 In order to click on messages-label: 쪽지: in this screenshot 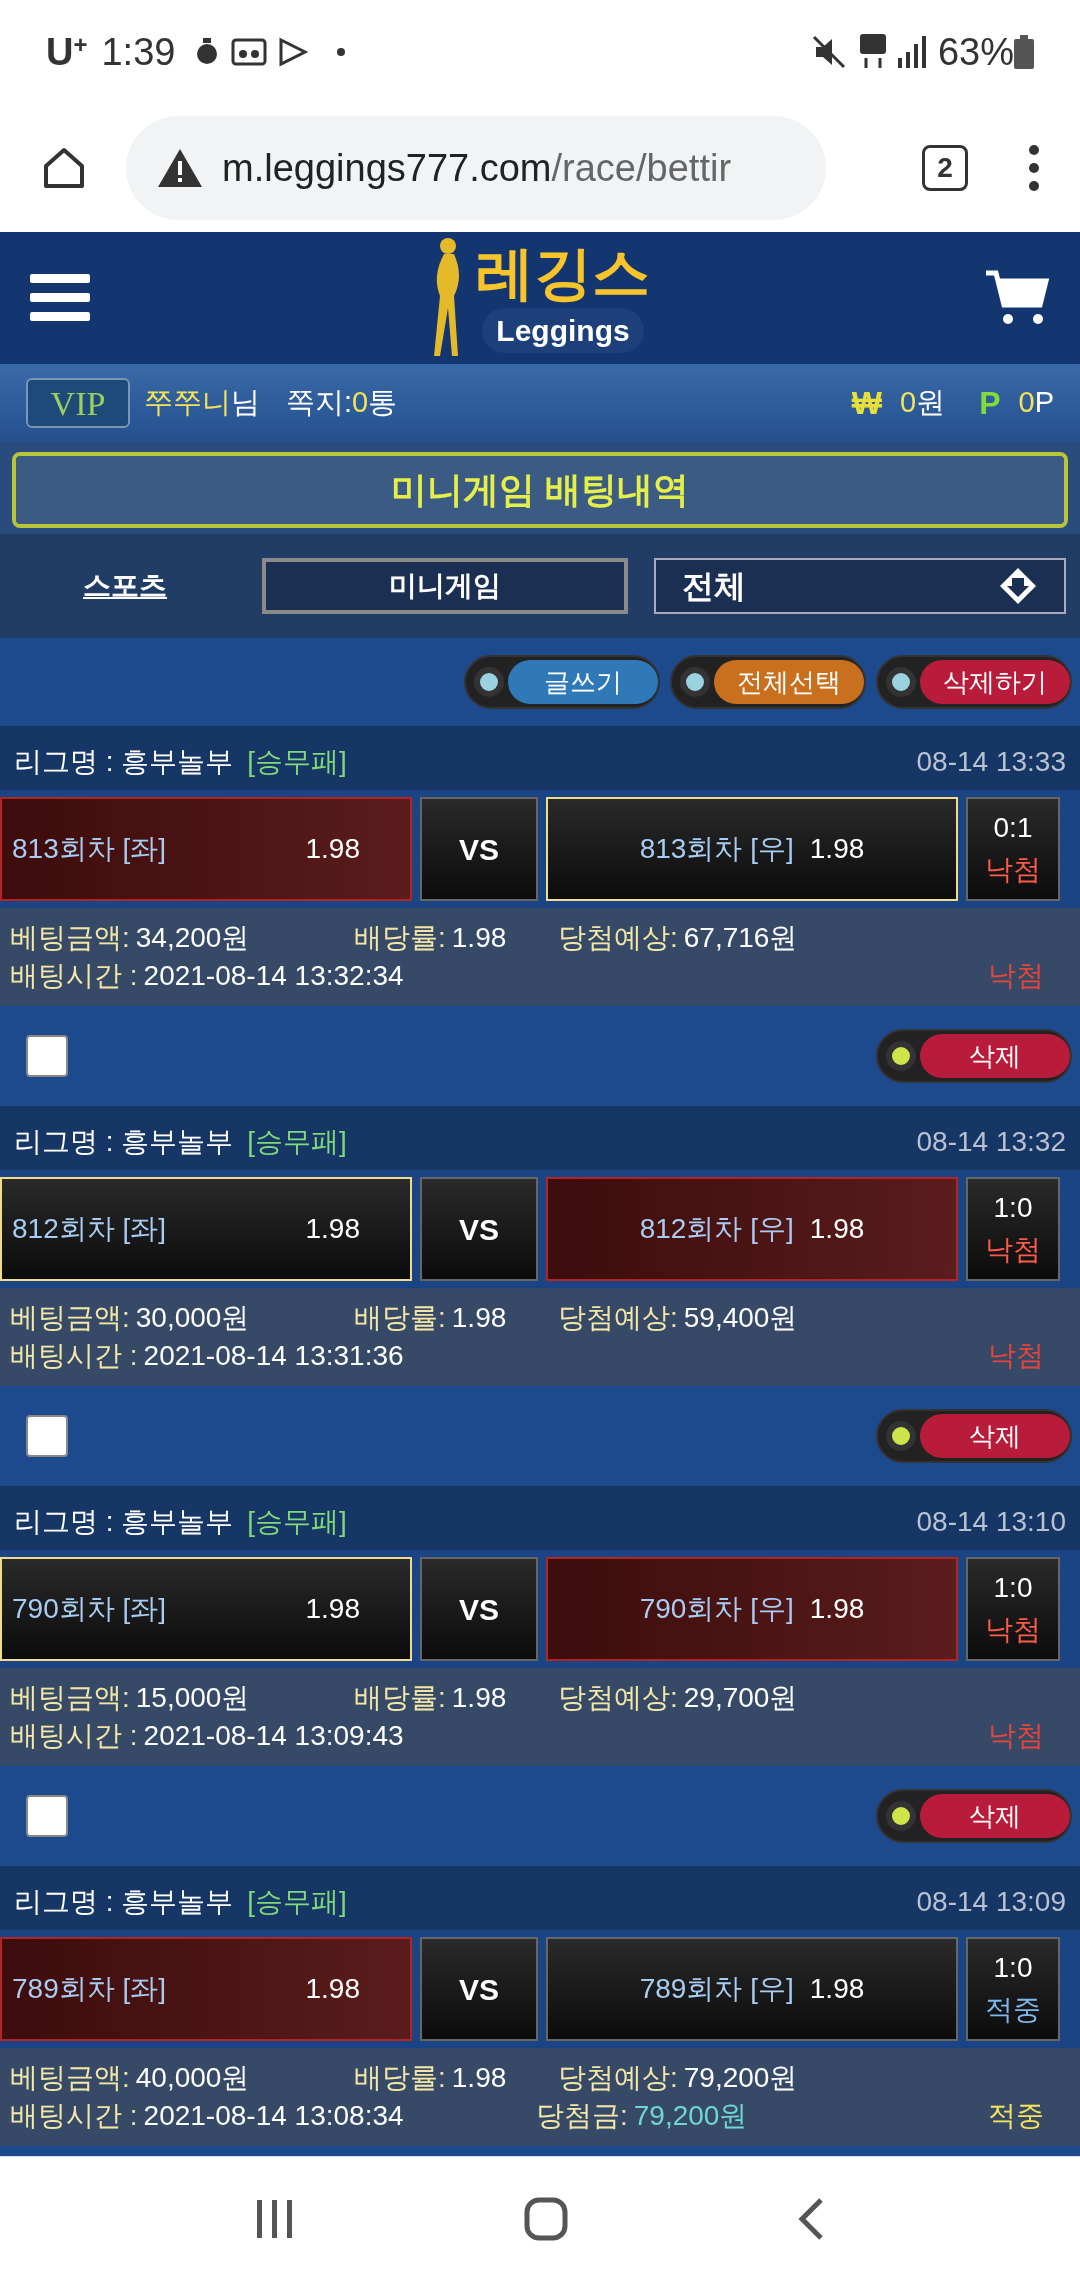, I will do `click(319, 403)`.